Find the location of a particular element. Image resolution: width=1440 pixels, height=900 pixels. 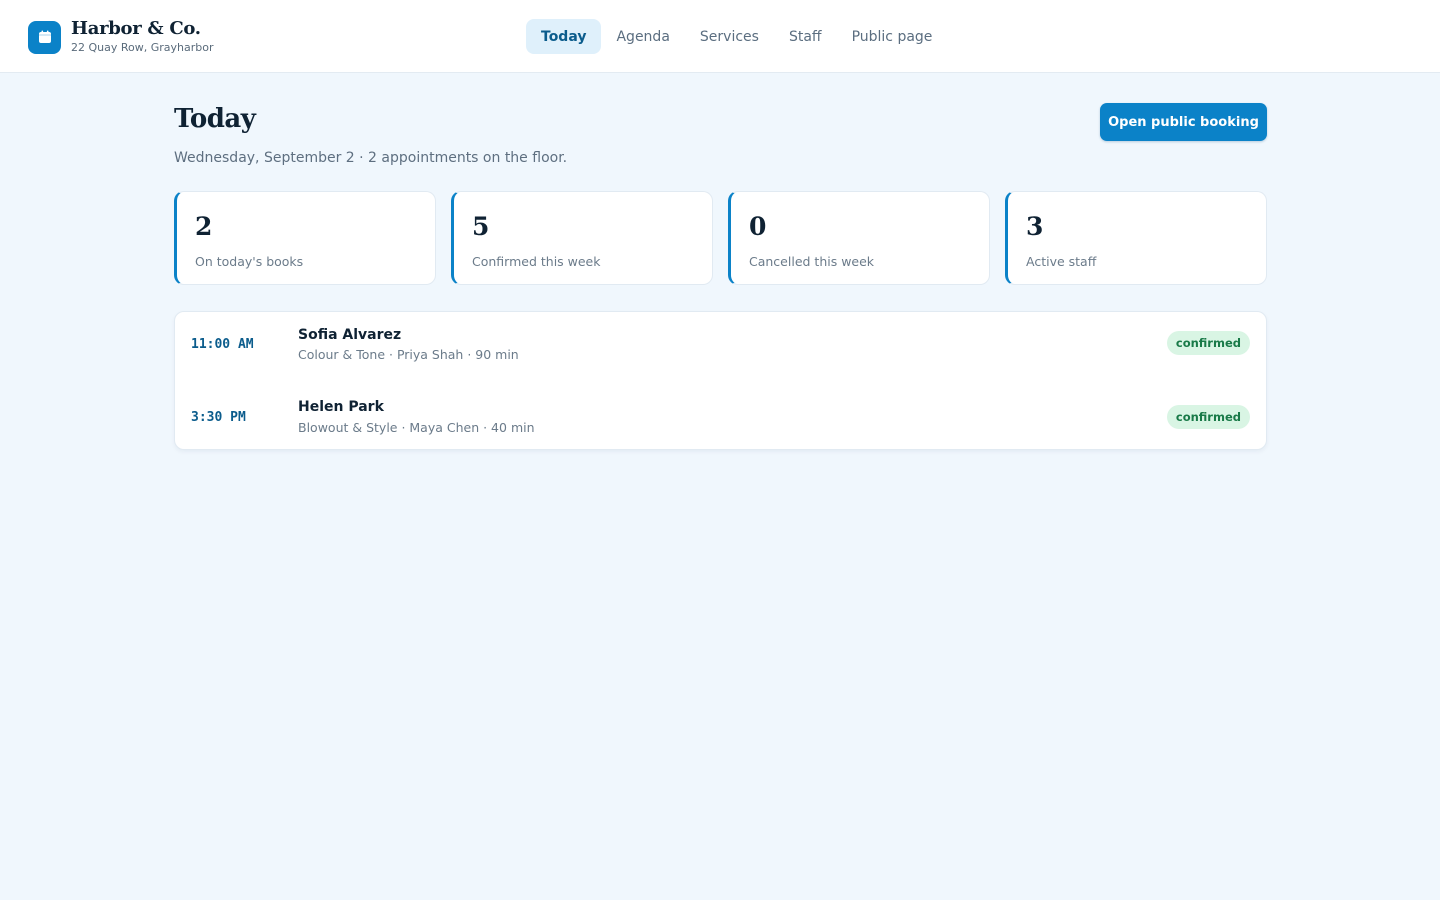

appointment-time: 3:30 PM is located at coordinates (218, 417).